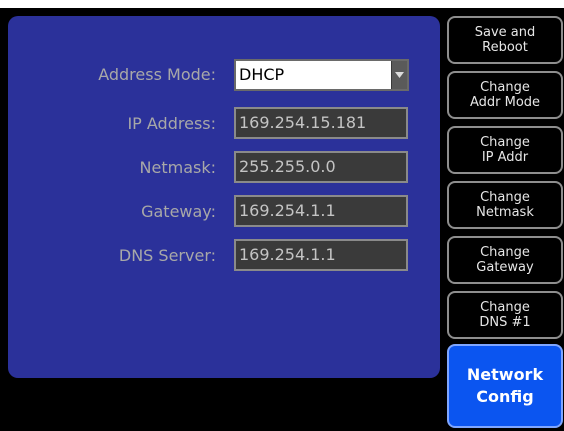  What do you see at coordinates (505, 374) in the screenshot?
I see `button-label-line1: Network` at bounding box center [505, 374].